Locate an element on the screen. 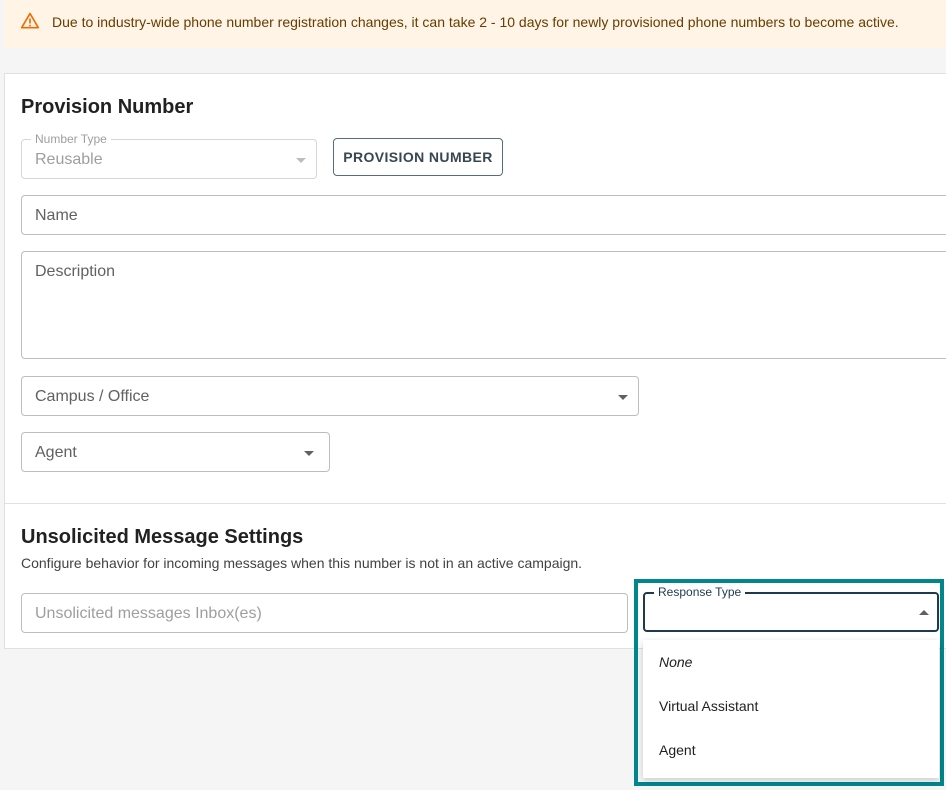 Image resolution: width=946 pixels, height=790 pixels. name-placeholder: Name is located at coordinates (56, 215).